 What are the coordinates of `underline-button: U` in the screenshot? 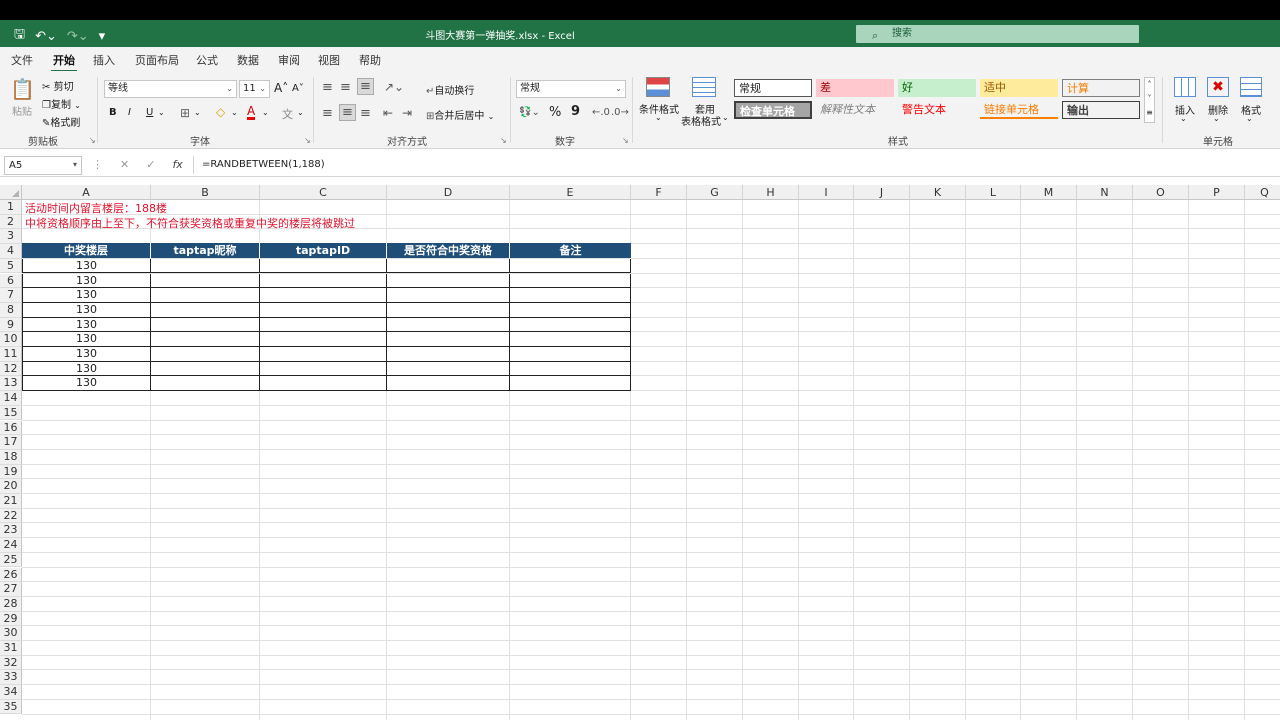 It's located at (149, 112).